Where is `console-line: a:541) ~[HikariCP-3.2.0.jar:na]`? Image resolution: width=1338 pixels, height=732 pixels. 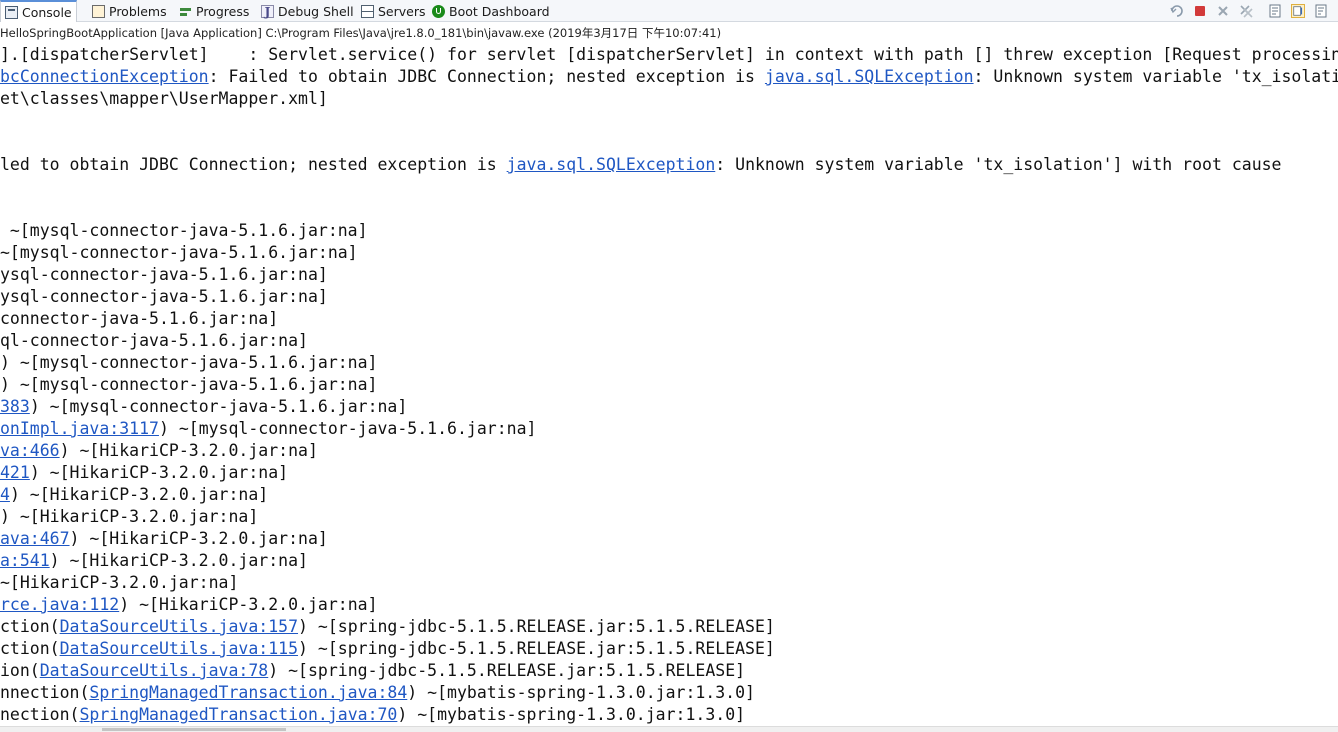 console-line: a:541) ~[HikariCP-3.2.0.jar:na] is located at coordinates (154, 561).